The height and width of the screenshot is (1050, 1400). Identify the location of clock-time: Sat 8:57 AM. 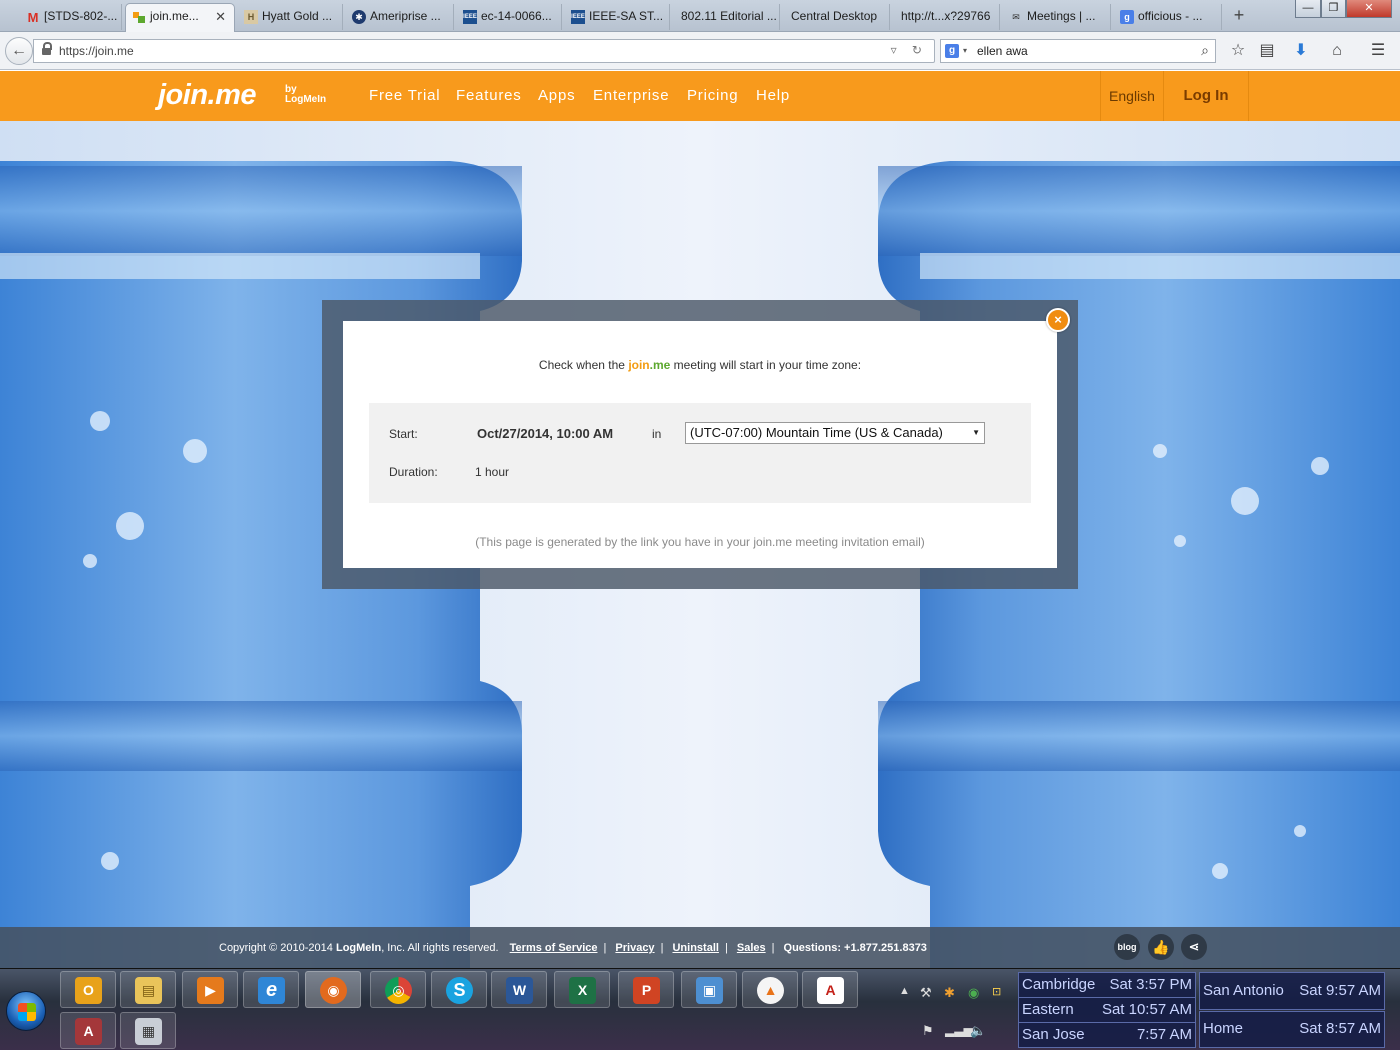
(1340, 1028).